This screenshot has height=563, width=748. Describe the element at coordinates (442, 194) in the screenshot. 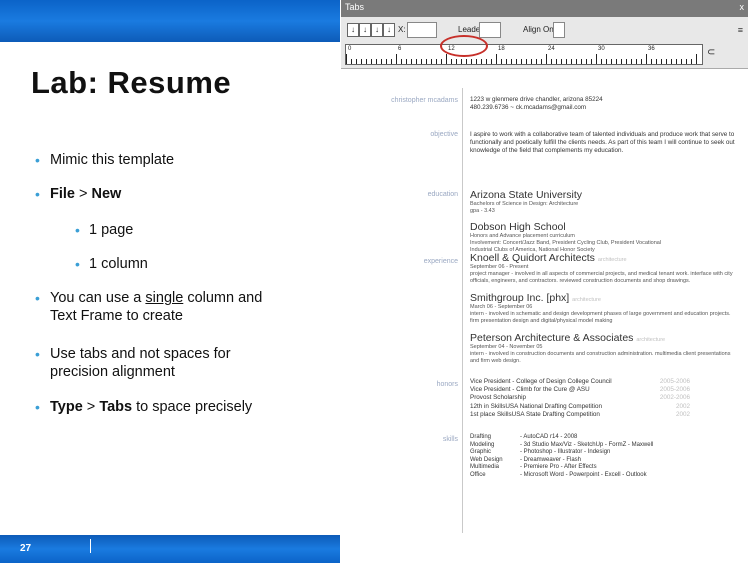

I see `education-label: education` at that location.